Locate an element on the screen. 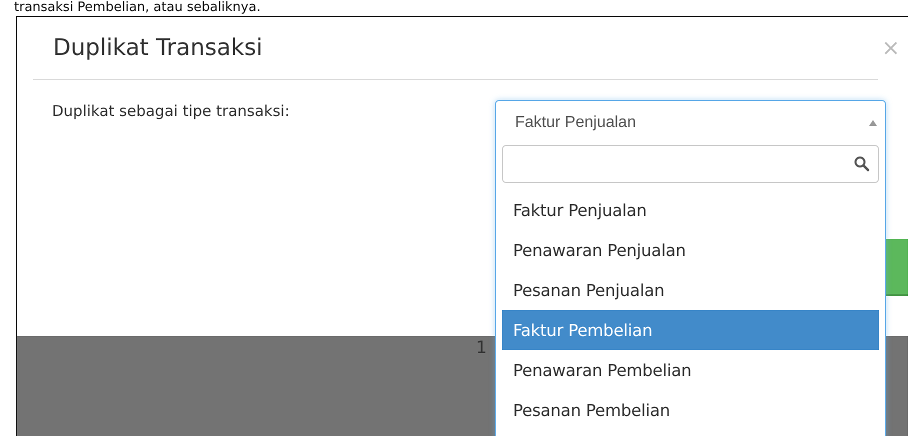 Image resolution: width=922 pixels, height=436 pixels. selected-value: Faktur Penjualan is located at coordinates (575, 123).